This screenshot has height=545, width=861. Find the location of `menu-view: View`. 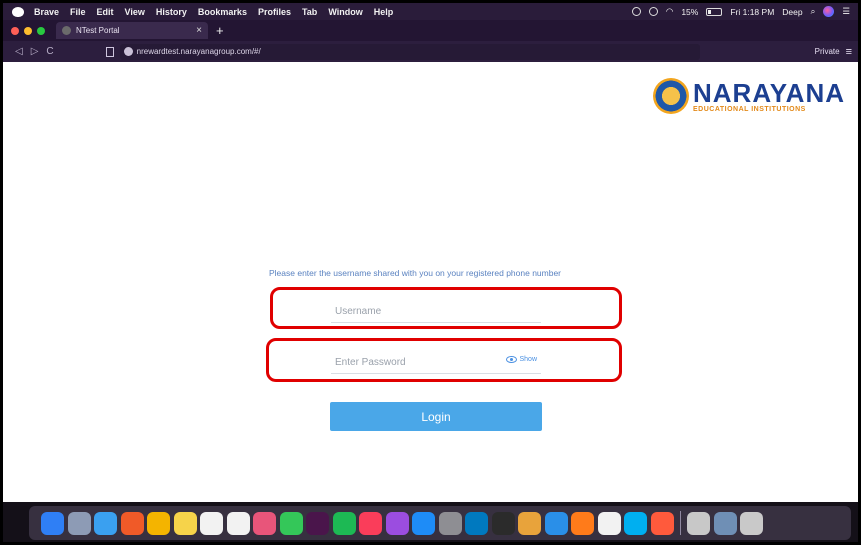

menu-view: View is located at coordinates (135, 12).